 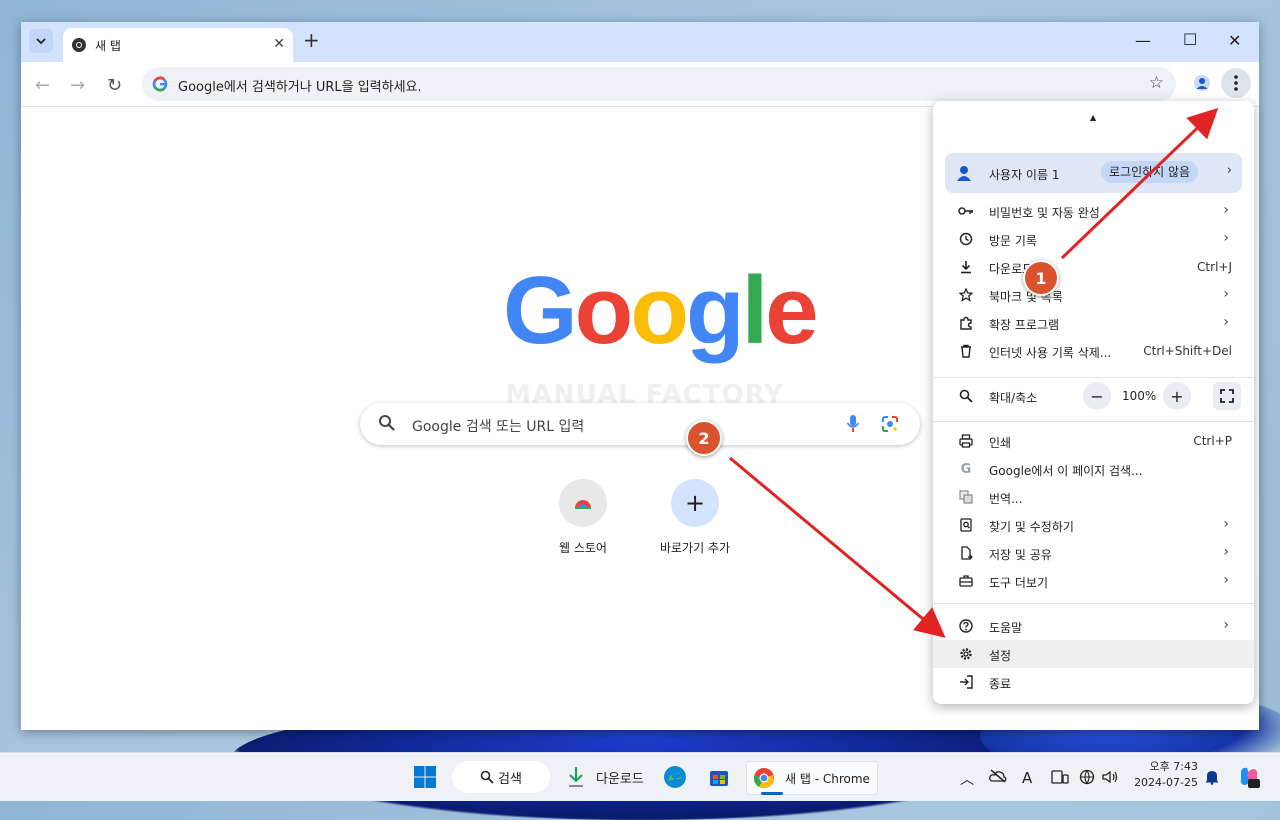 What do you see at coordinates (1000, 443) in the screenshot?
I see `menu-item-label: 인쇄` at bounding box center [1000, 443].